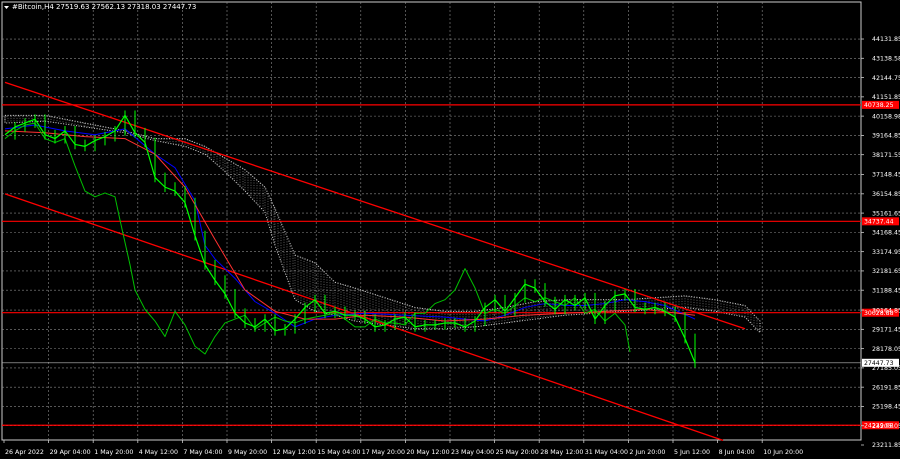  What do you see at coordinates (606, 452) in the screenshot?
I see `x-tick-label: 31 May 04:00` at bounding box center [606, 452].